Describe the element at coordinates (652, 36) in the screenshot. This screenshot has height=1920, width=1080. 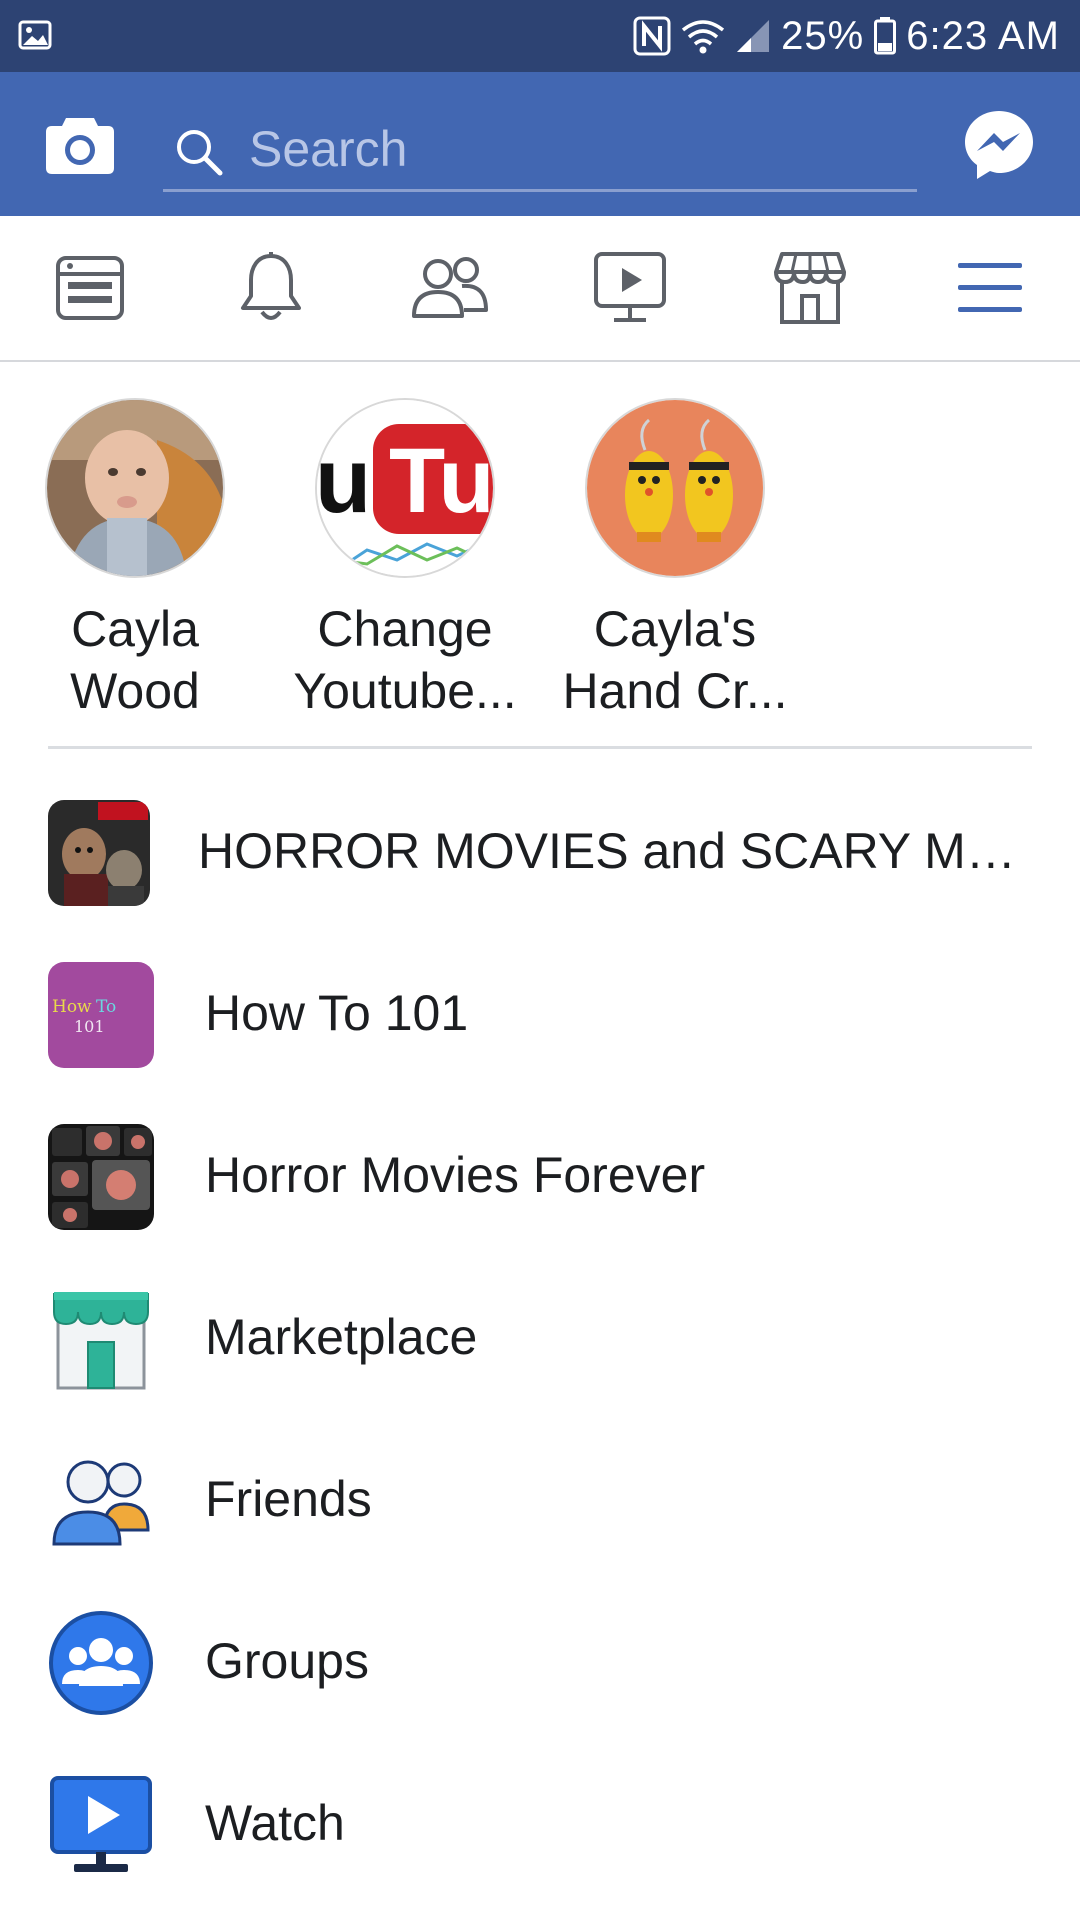
I see `nfc-icon` at that location.